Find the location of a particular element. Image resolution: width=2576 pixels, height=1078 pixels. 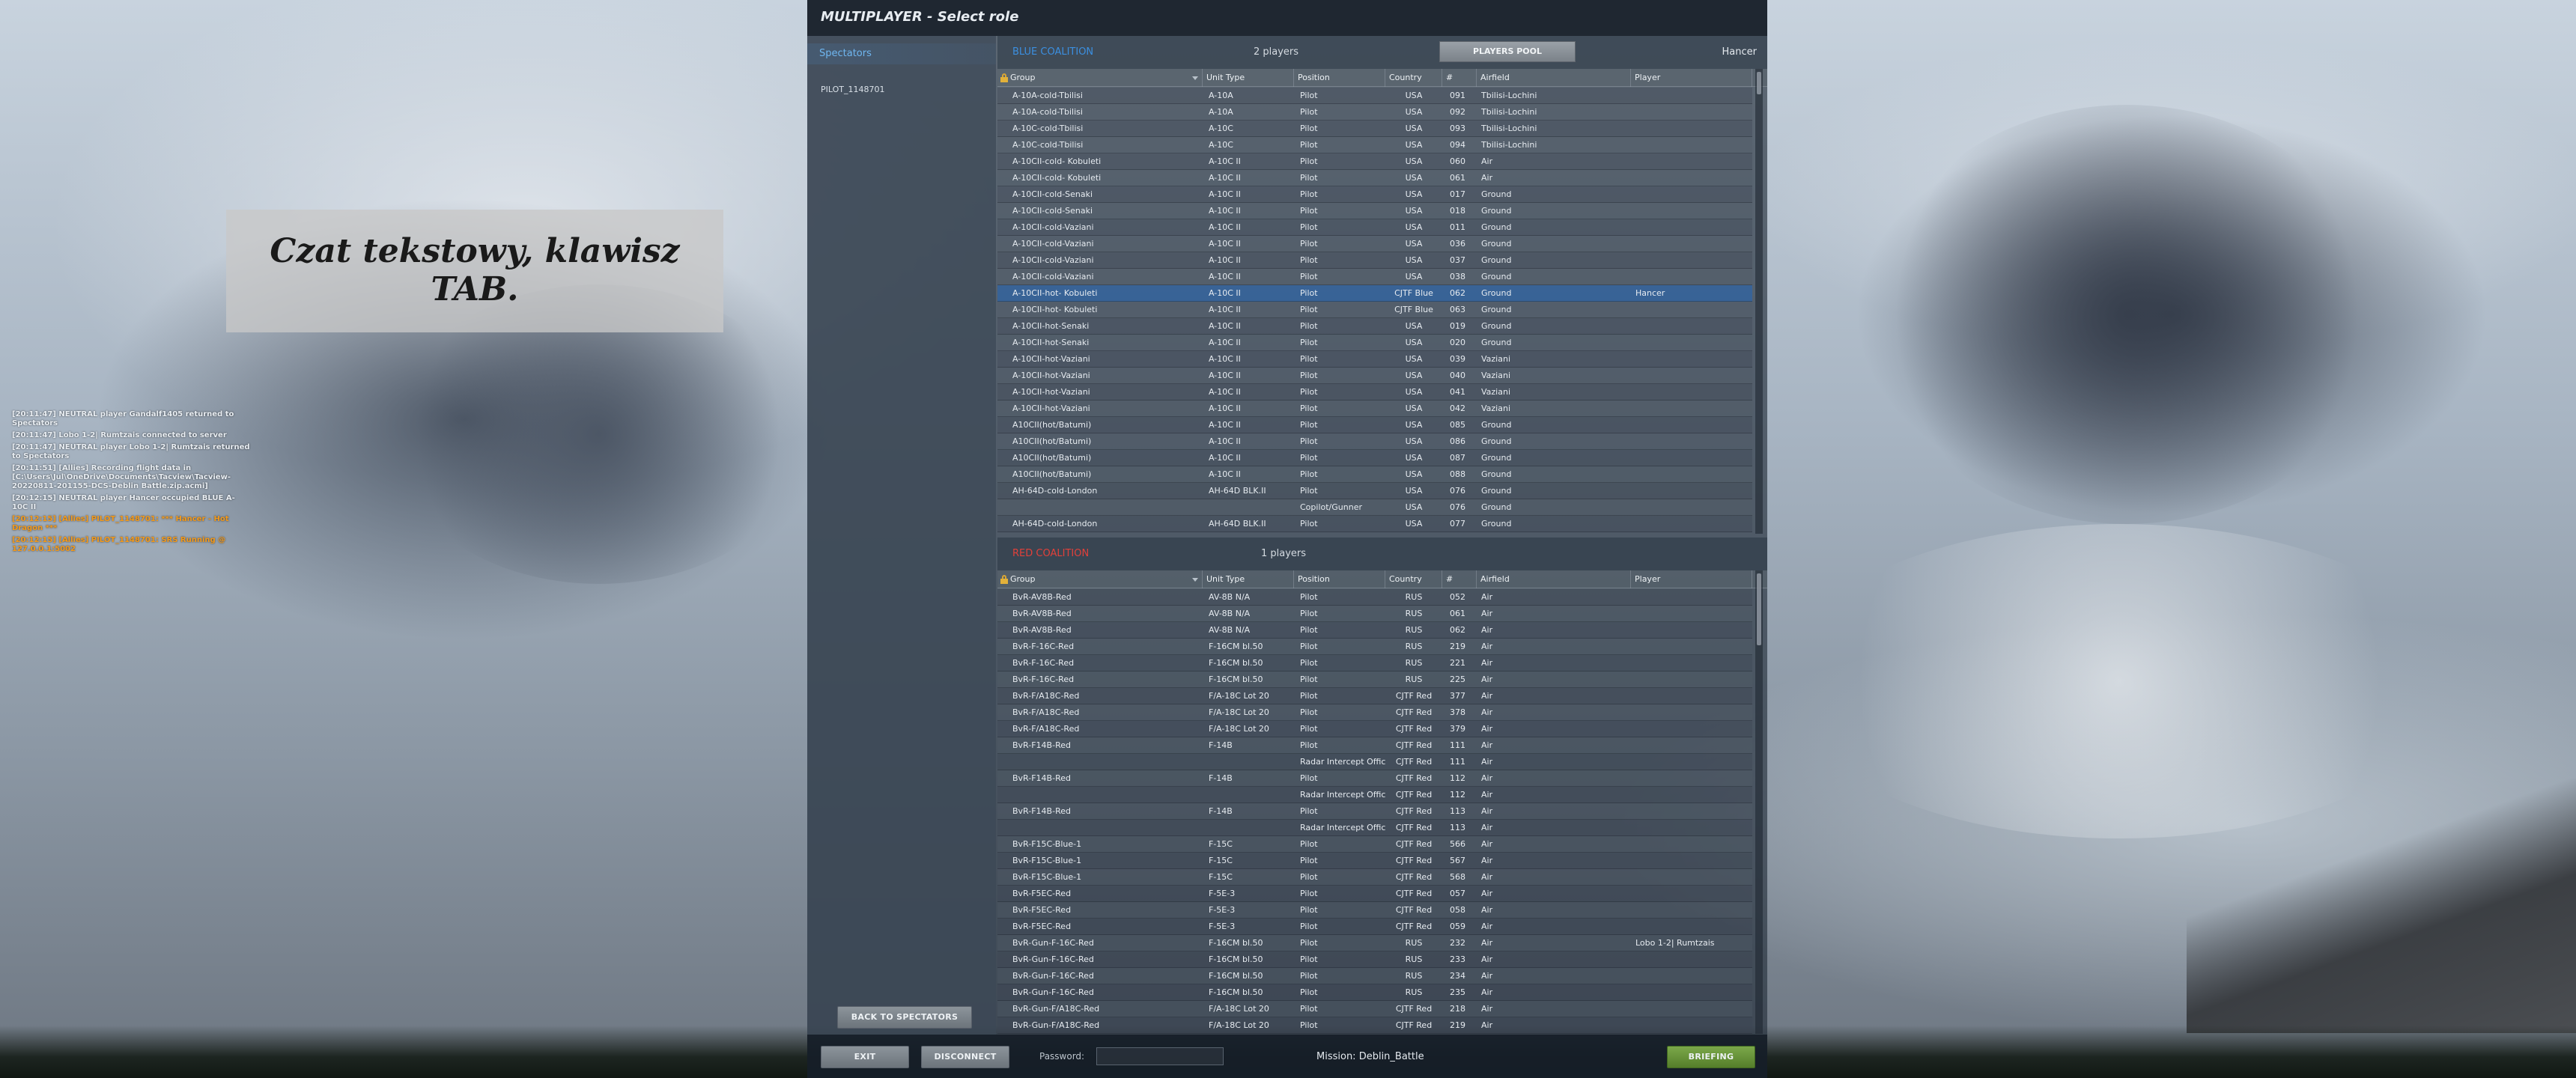

players-pool-button: PLAYERS POOL is located at coordinates (1507, 51).